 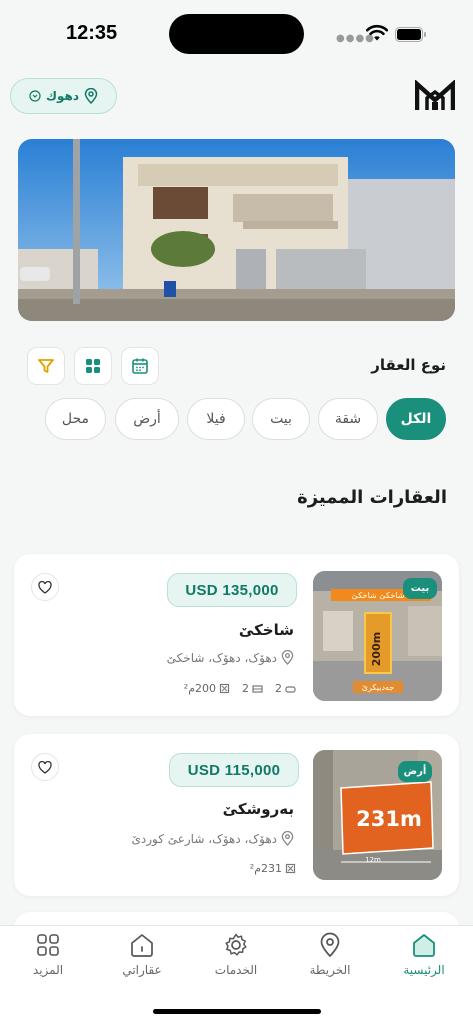 What do you see at coordinates (258, 809) in the screenshot?
I see `property-title: بەروشکێ` at bounding box center [258, 809].